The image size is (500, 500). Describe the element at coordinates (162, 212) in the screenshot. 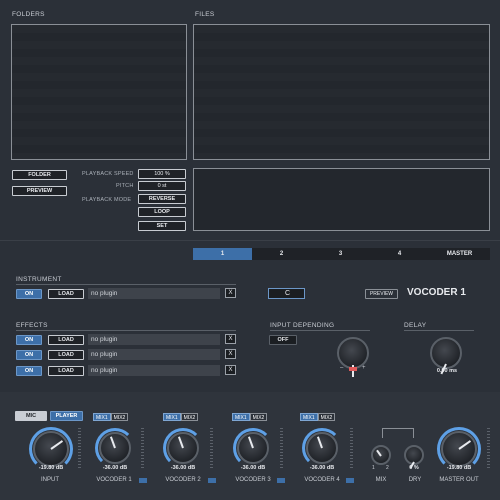

I see `loop-button: LOOP` at that location.